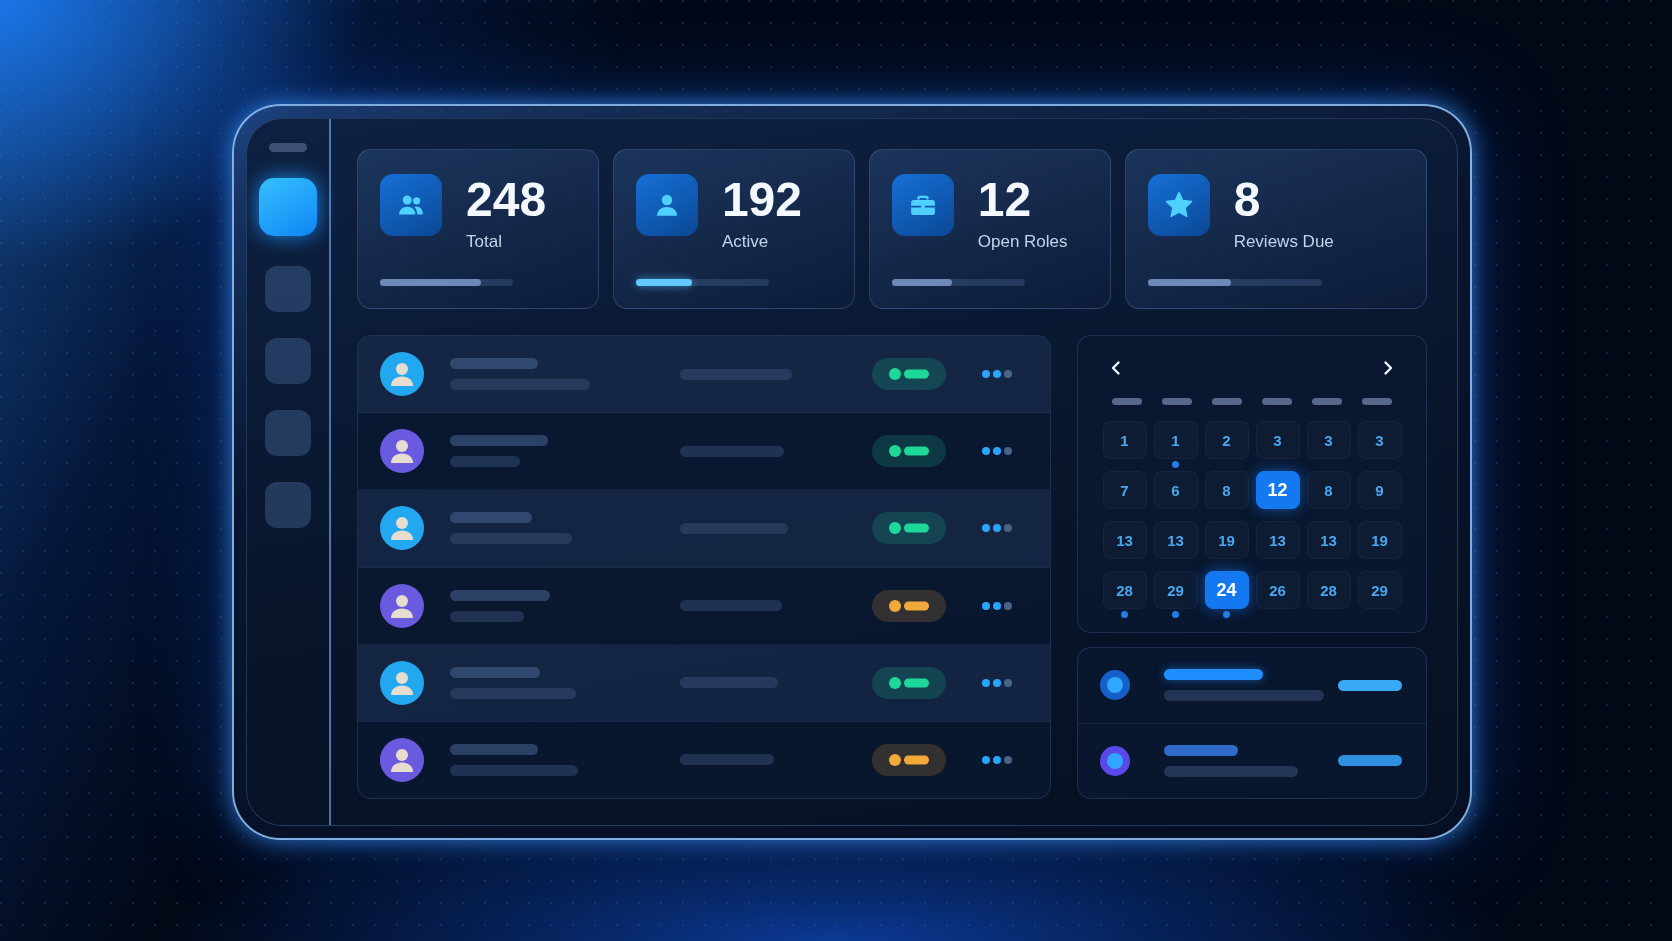 The width and height of the screenshot is (1672, 941). I want to click on stat-label: Total, so click(484, 242).